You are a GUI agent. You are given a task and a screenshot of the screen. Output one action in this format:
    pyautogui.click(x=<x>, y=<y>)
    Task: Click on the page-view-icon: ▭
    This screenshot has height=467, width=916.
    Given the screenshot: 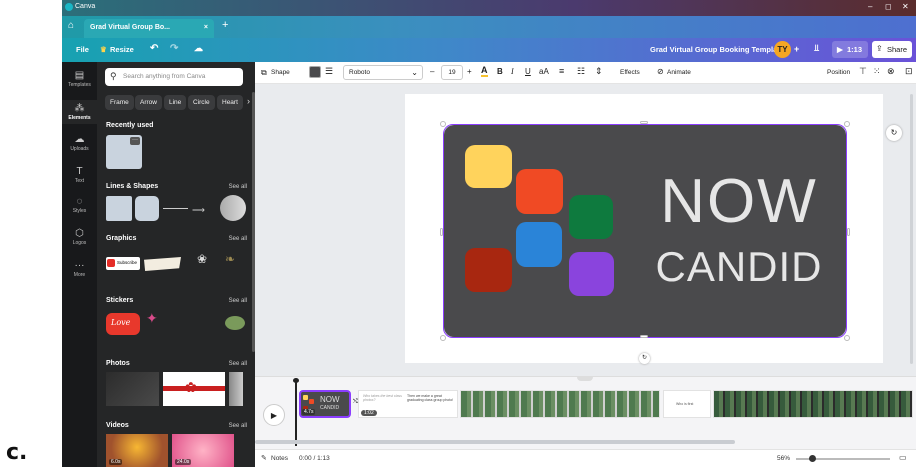 What is the action you would take?
    pyautogui.click(x=903, y=457)
    